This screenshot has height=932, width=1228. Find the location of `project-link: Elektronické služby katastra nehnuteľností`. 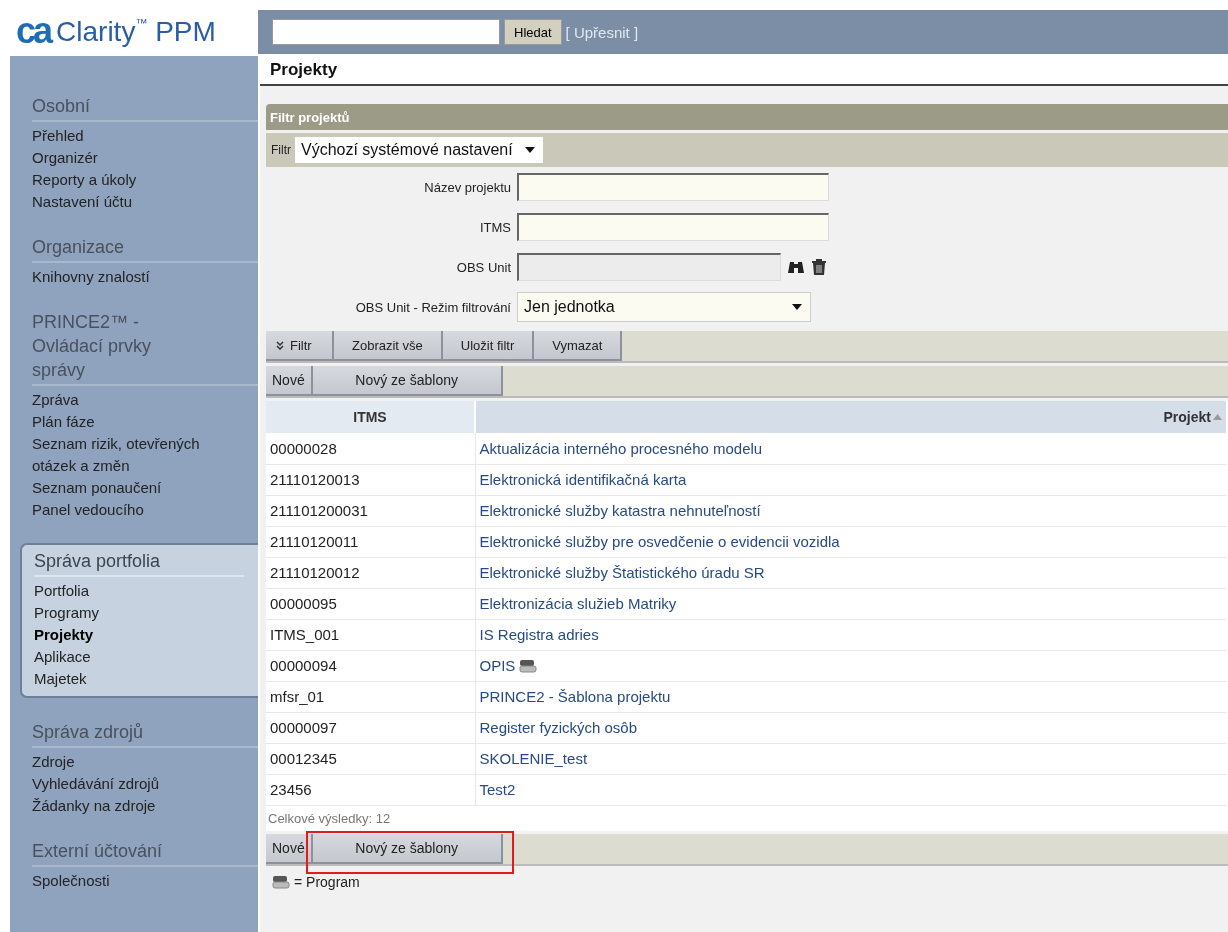

project-link: Elektronické služby katastra nehnuteľností is located at coordinates (620, 510).